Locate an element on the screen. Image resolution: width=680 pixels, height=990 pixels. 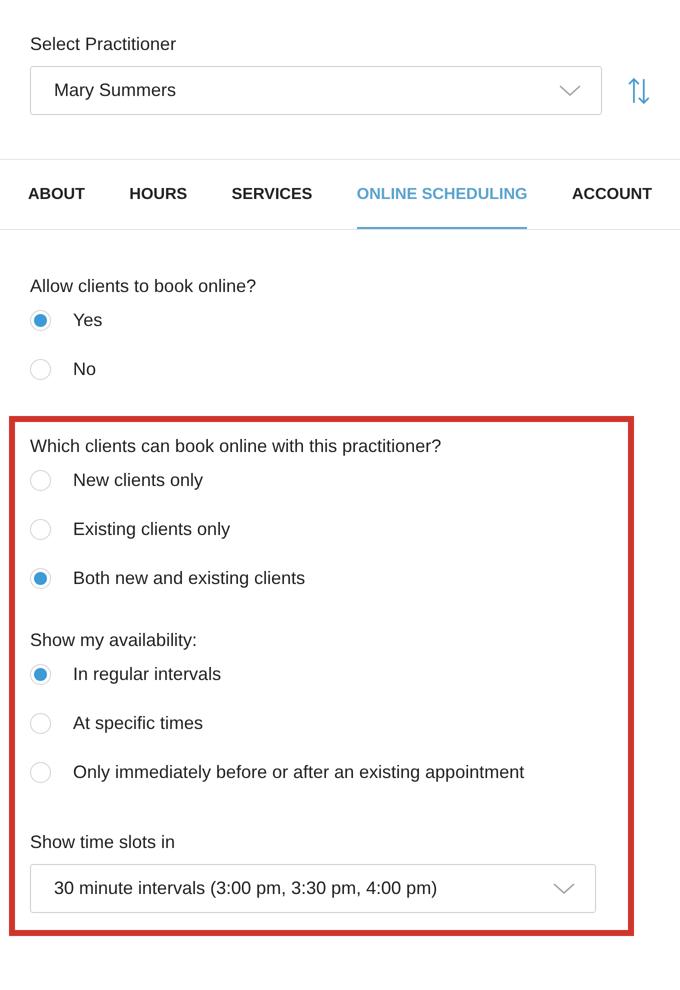
radio-option: Existing clients only is located at coordinates (329, 529).